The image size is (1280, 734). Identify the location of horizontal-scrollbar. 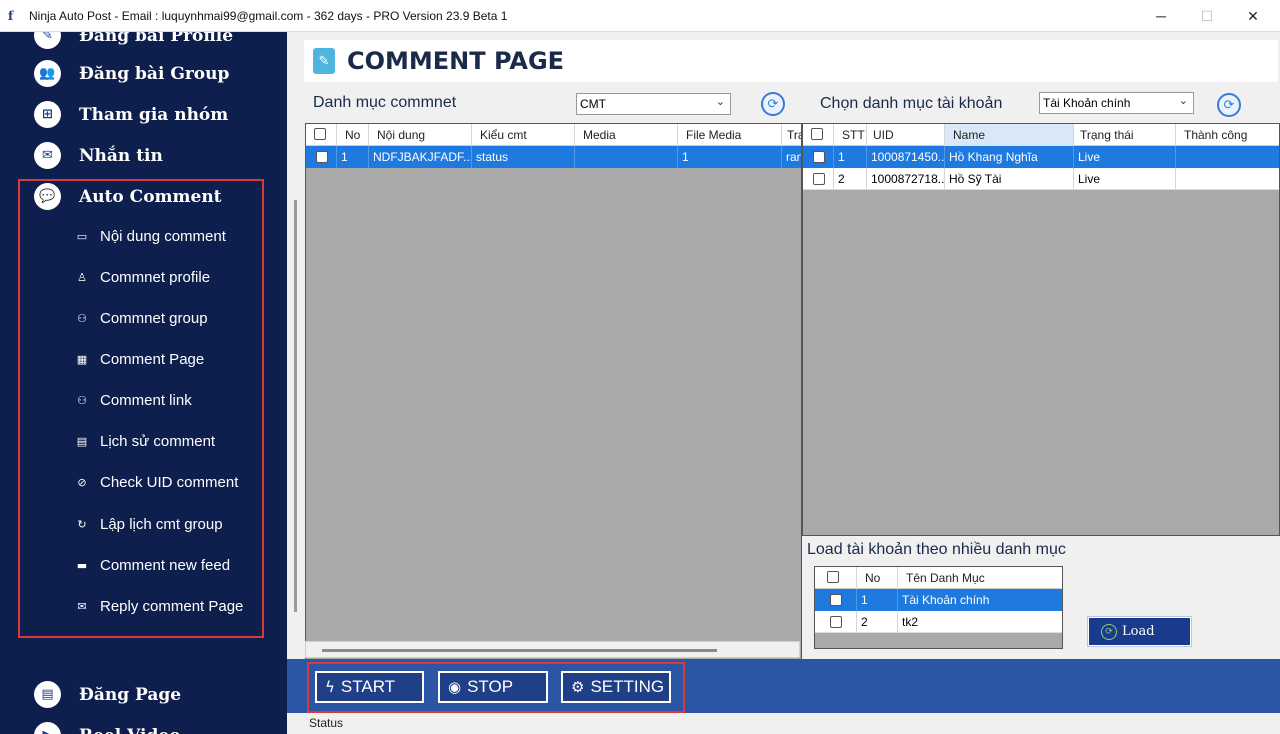
(552, 649).